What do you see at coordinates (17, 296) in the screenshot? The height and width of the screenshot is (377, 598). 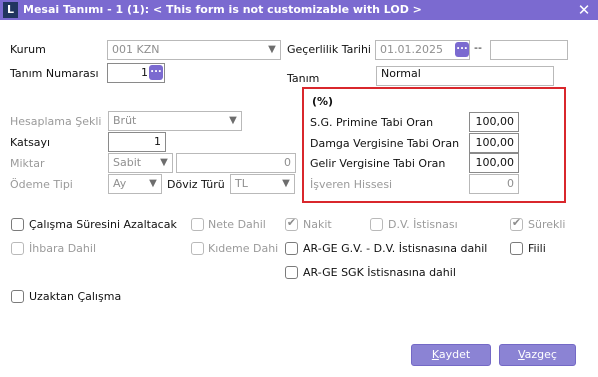 I see `uzaktan-calisma-checkbox` at bounding box center [17, 296].